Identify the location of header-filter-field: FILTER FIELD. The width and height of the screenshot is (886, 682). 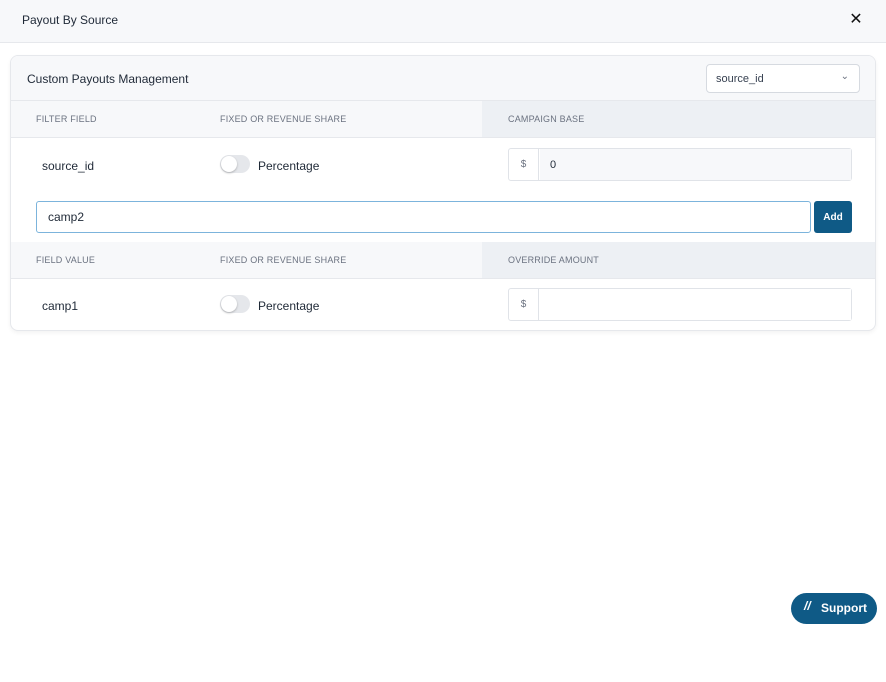
(66, 119).